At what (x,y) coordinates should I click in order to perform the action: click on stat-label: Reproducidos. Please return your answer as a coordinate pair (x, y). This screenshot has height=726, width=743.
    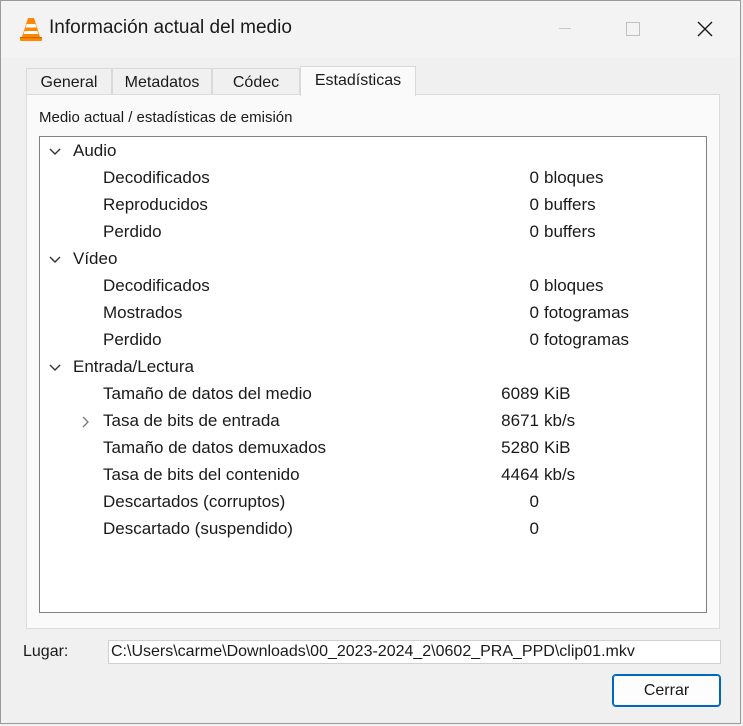
    Looking at the image, I should click on (155, 204).